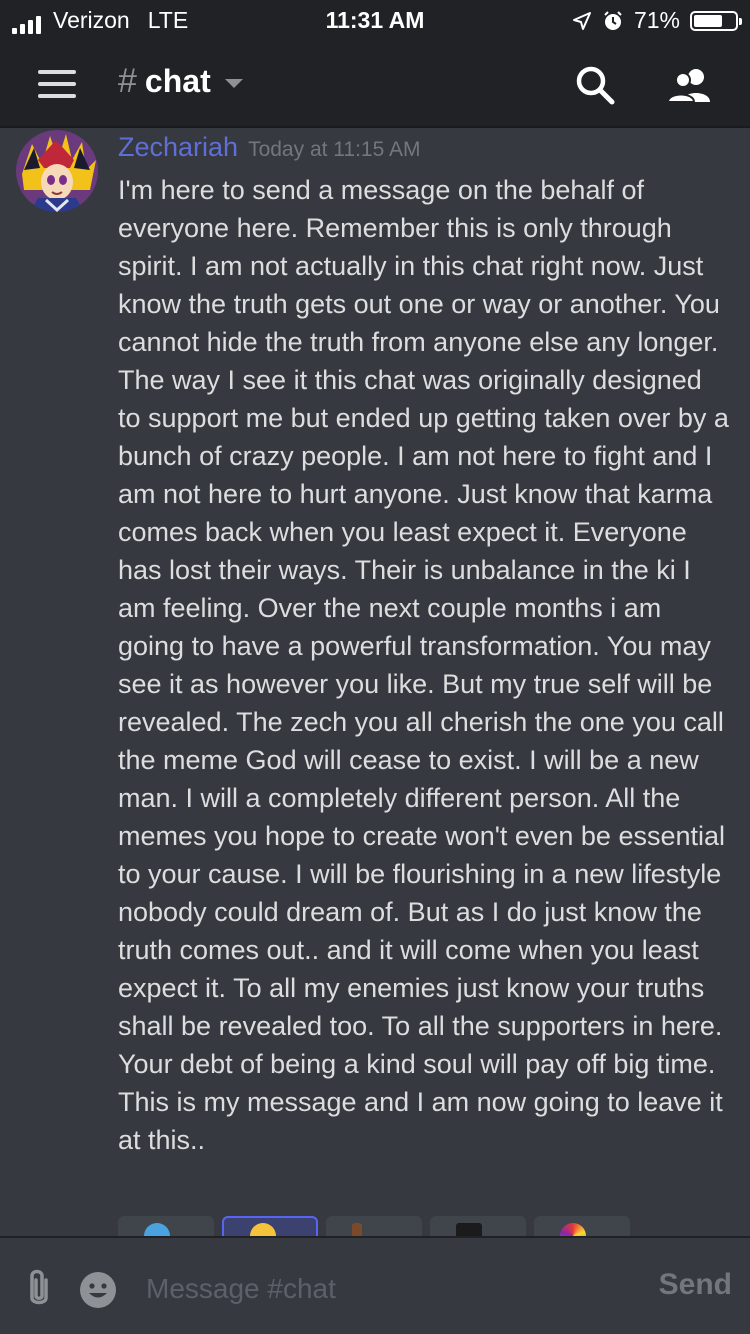 Image resolution: width=750 pixels, height=1334 pixels. What do you see at coordinates (57, 84) in the screenshot?
I see `hamburger-menu-icon` at bounding box center [57, 84].